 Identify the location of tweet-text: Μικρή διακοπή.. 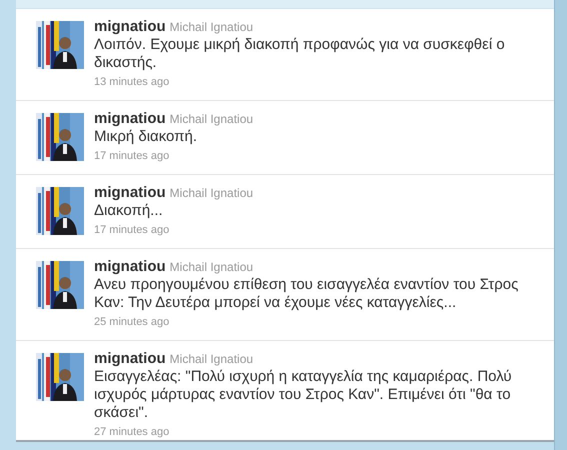
(146, 137).